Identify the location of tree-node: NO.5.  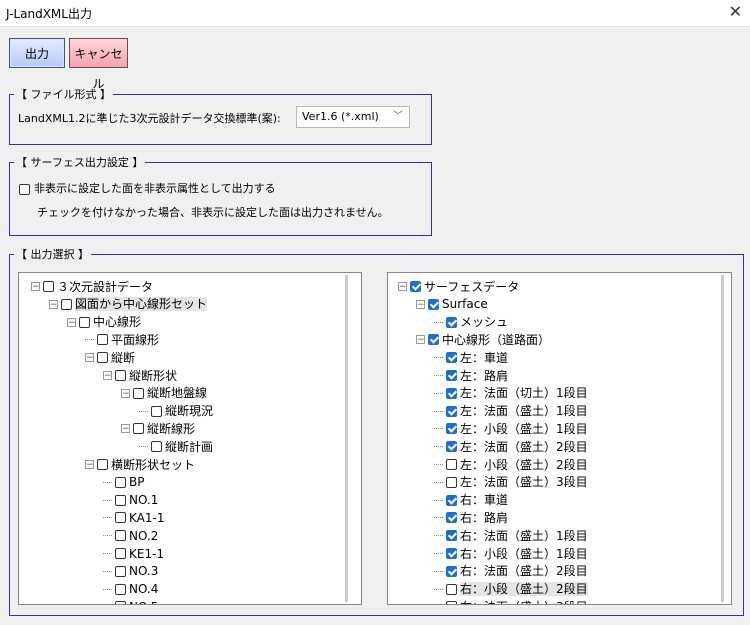
(130, 600).